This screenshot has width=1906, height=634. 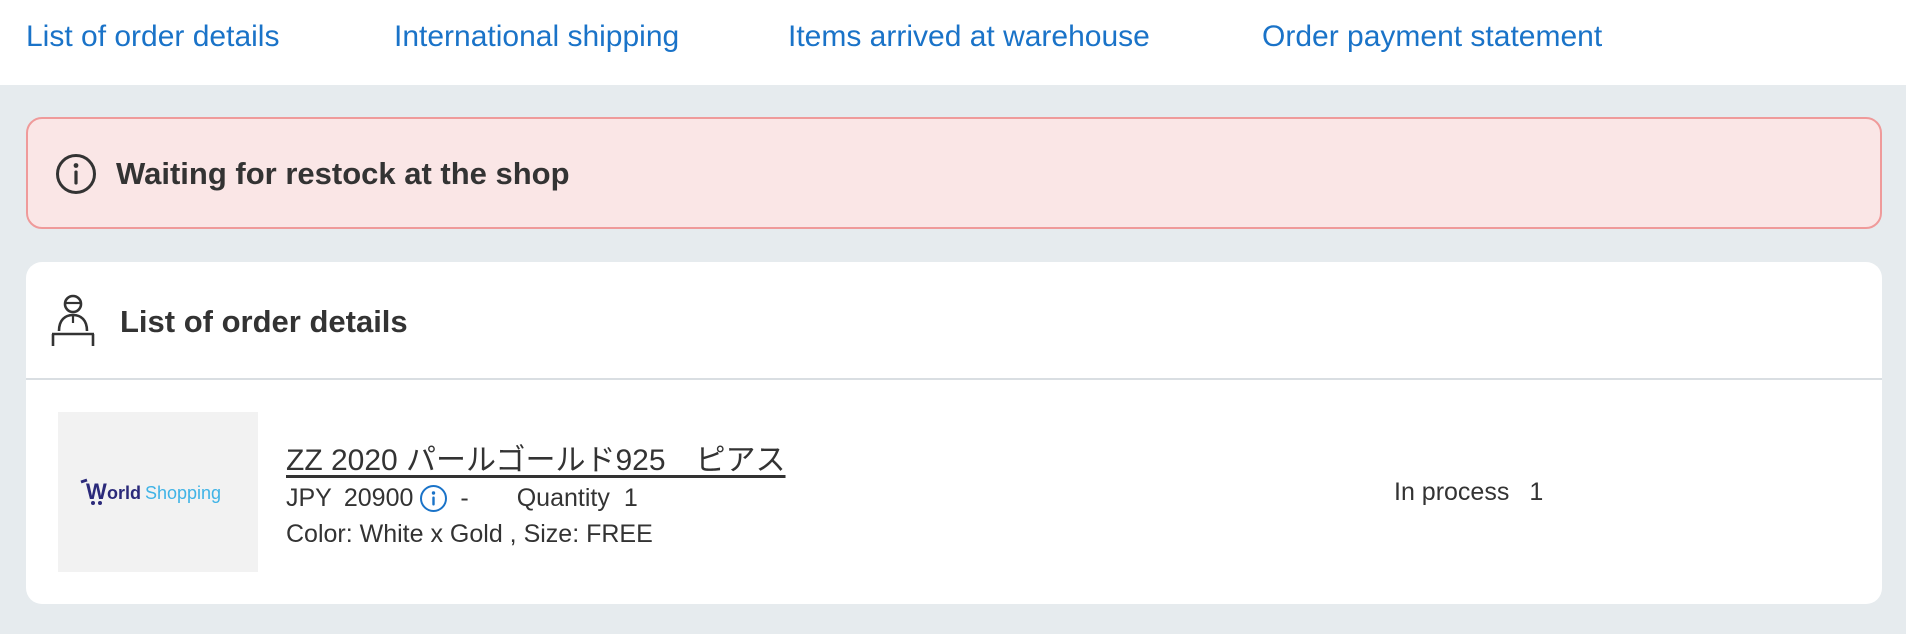 What do you see at coordinates (76, 174) in the screenshot?
I see `info-circle-icon` at bounding box center [76, 174].